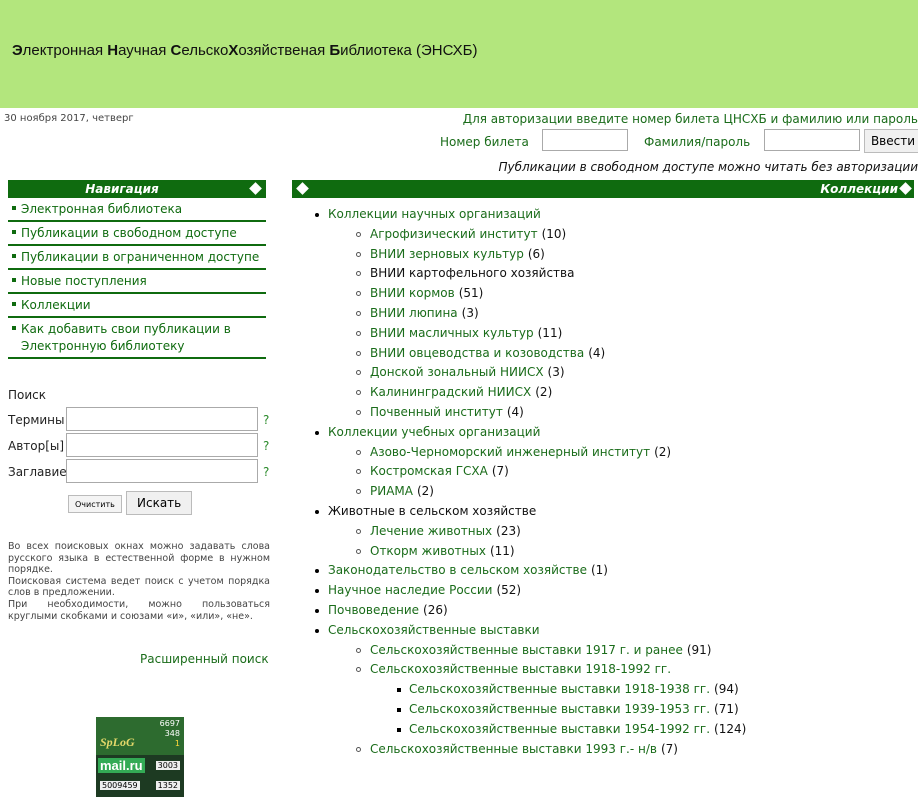 The height and width of the screenshot is (797, 918). Describe the element at coordinates (699, 649) in the screenshot. I see `collection-count: (91)` at that location.